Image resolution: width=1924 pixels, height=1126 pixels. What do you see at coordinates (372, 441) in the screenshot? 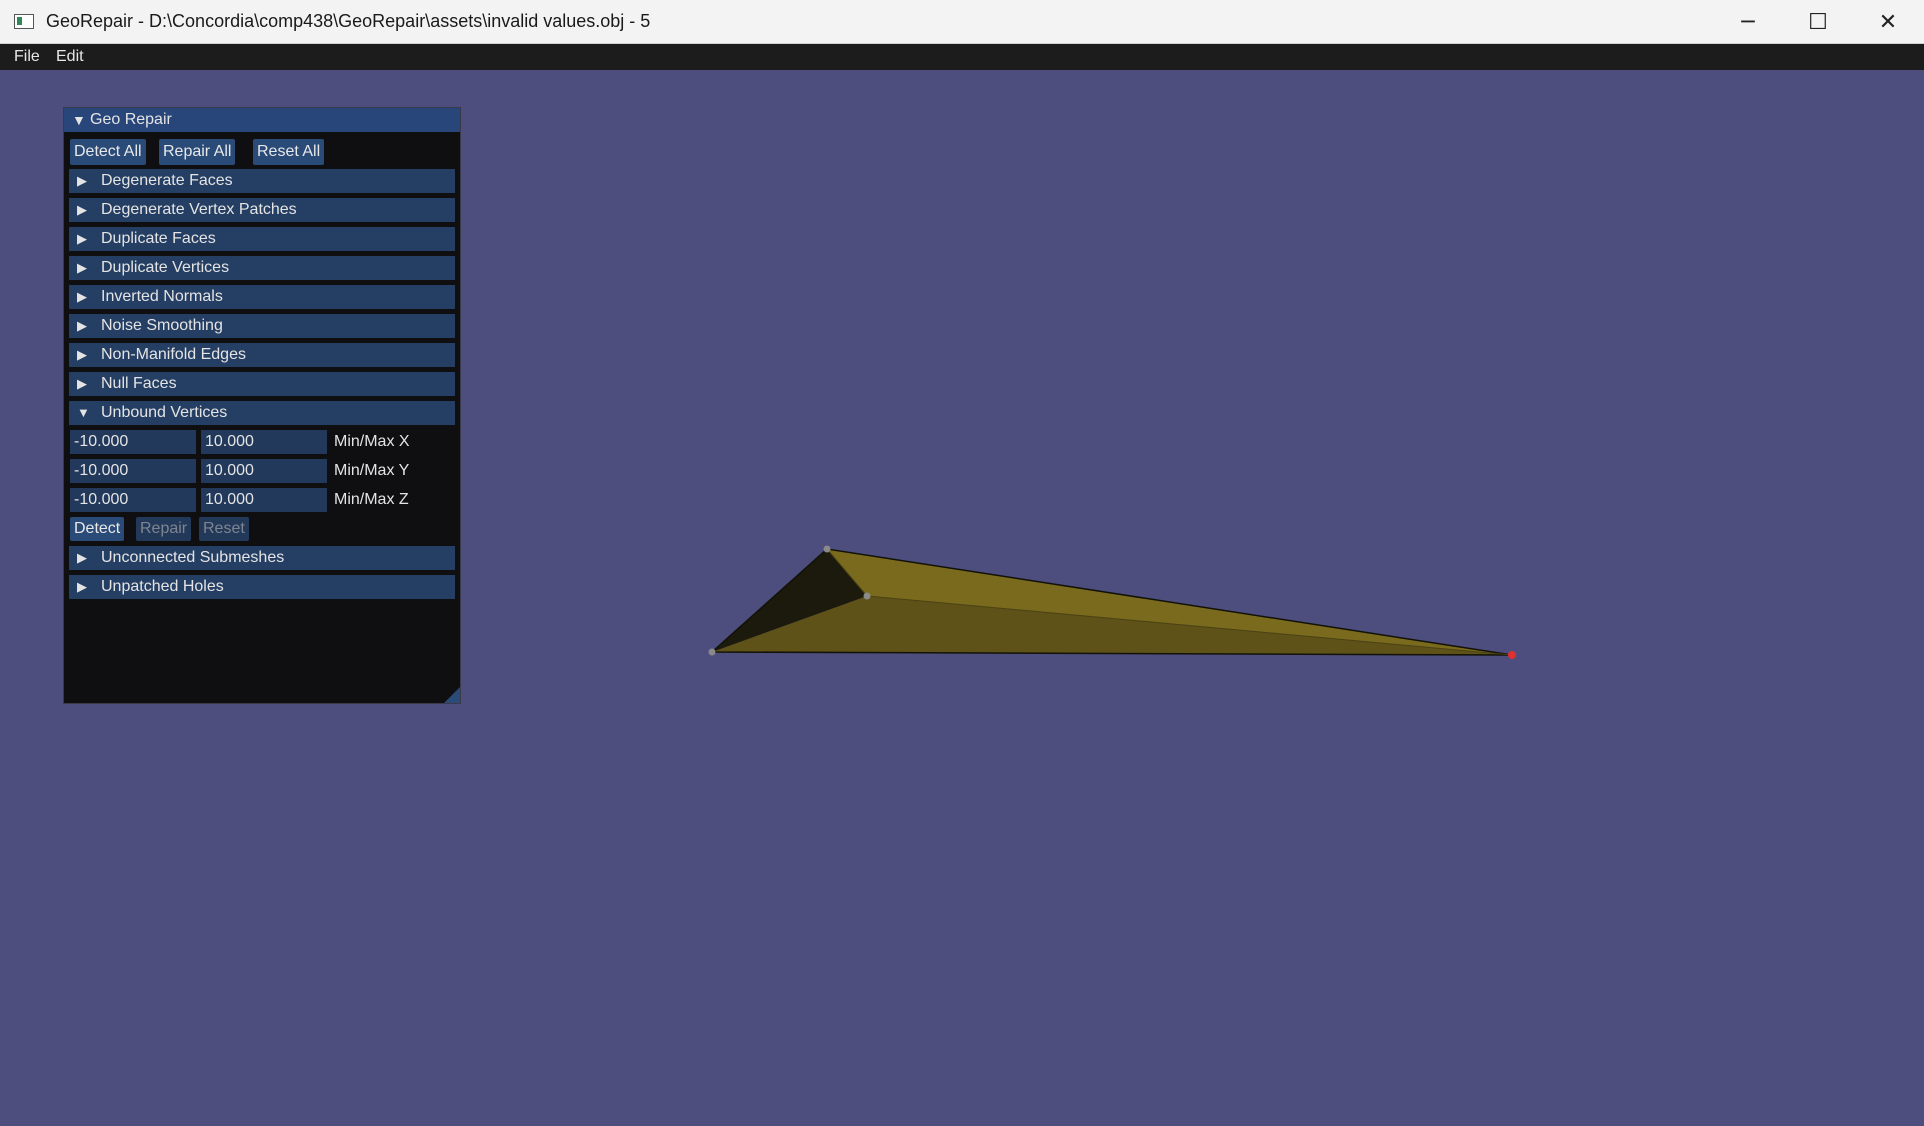
I see `min-max-x-label: Min/Max X` at bounding box center [372, 441].